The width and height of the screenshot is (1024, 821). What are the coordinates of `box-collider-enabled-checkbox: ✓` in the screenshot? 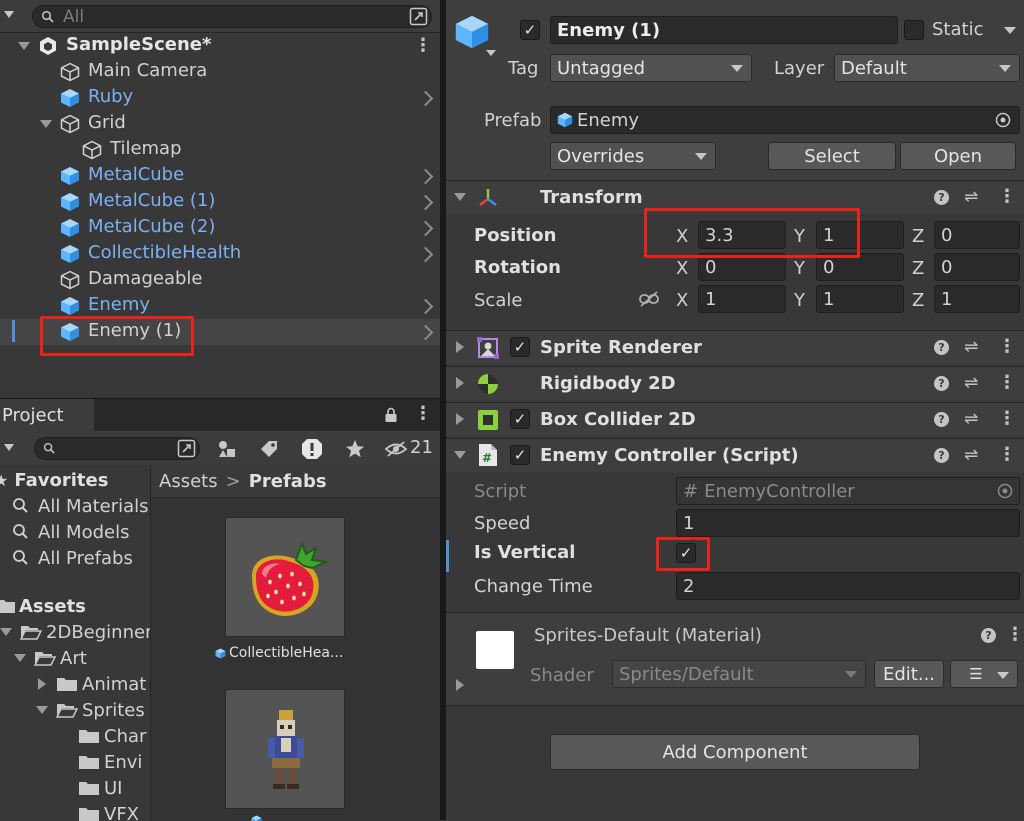 It's located at (520, 419).